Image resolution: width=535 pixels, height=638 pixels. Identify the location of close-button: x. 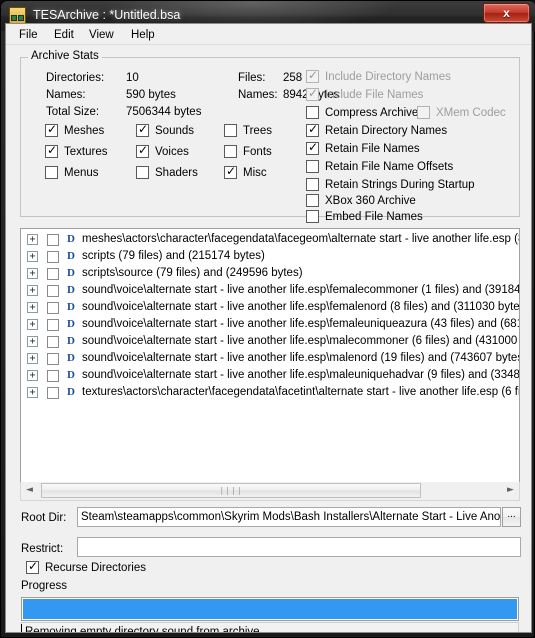
(506, 13).